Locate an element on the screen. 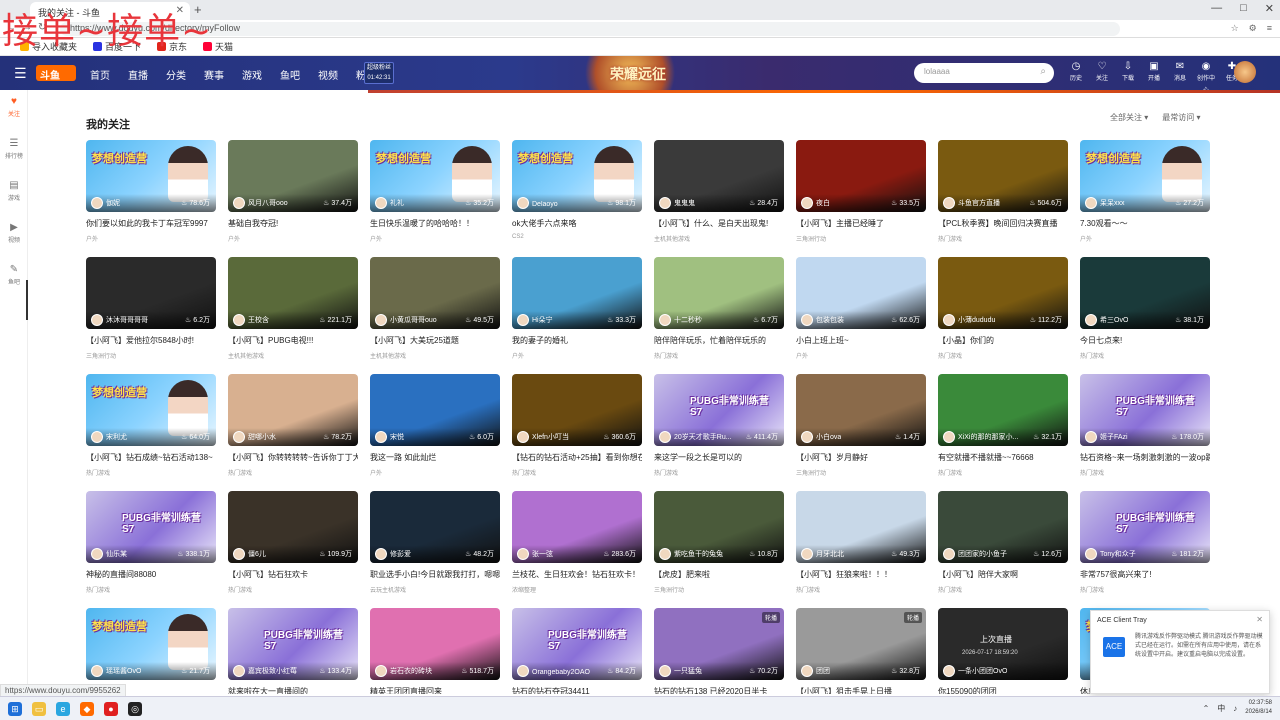 The width and height of the screenshot is (1280, 720). search-input: lolaaaa ⌕ is located at coordinates (984, 73).